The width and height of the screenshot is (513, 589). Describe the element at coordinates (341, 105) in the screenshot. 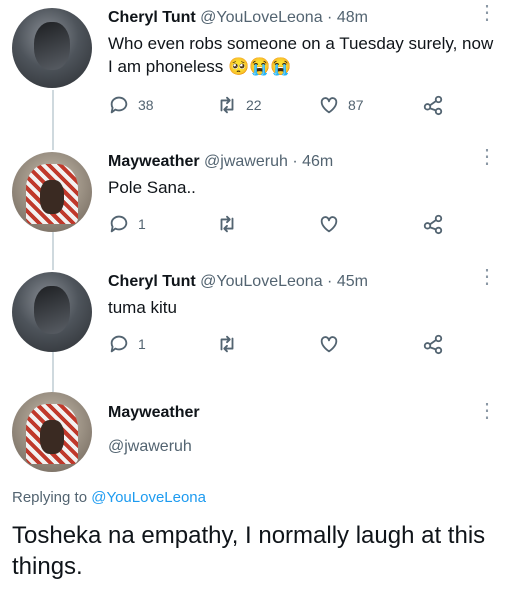

I see `like-button: 87` at that location.